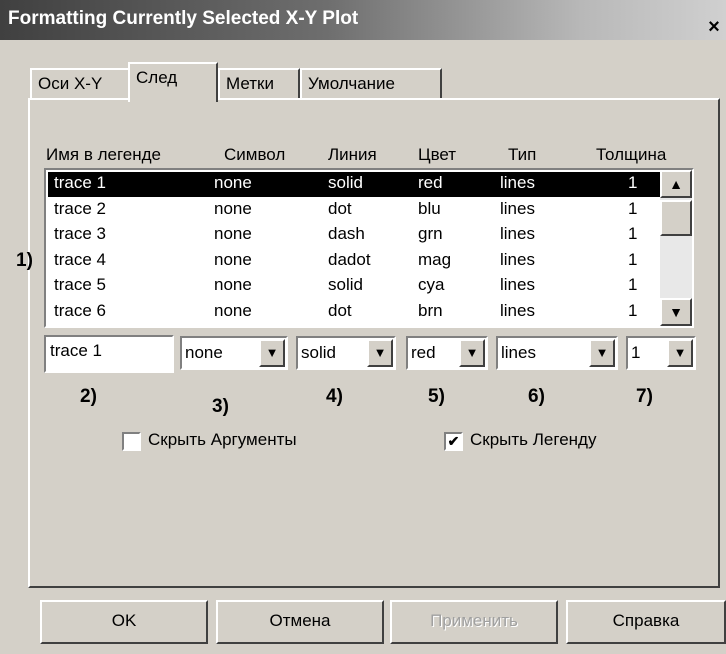  I want to click on color-select-value: red, so click(423, 352).